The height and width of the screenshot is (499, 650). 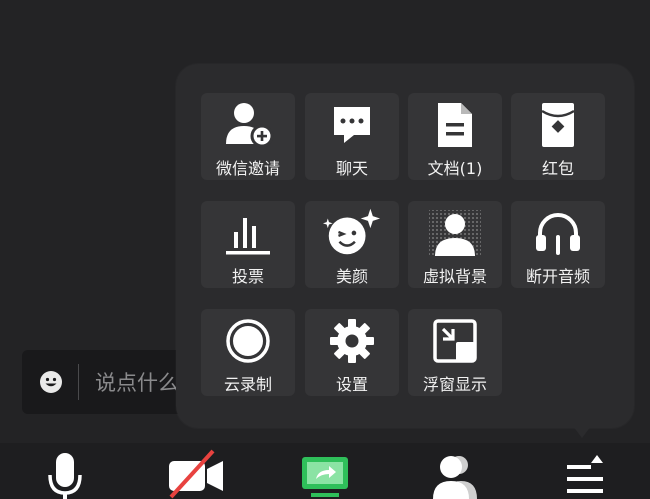 I want to click on tile-floating-window: 浮窗显示, so click(x=455, y=352).